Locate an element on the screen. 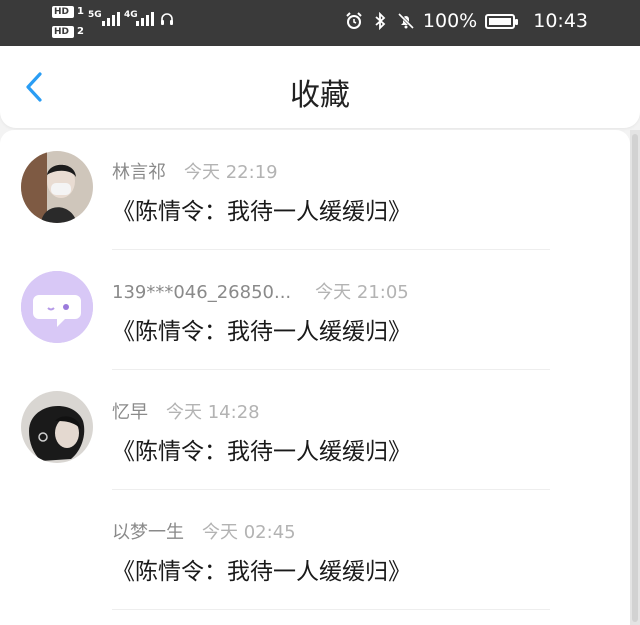 This screenshot has width=640, height=625. hd1-badge: HD 1 is located at coordinates (68, 12).